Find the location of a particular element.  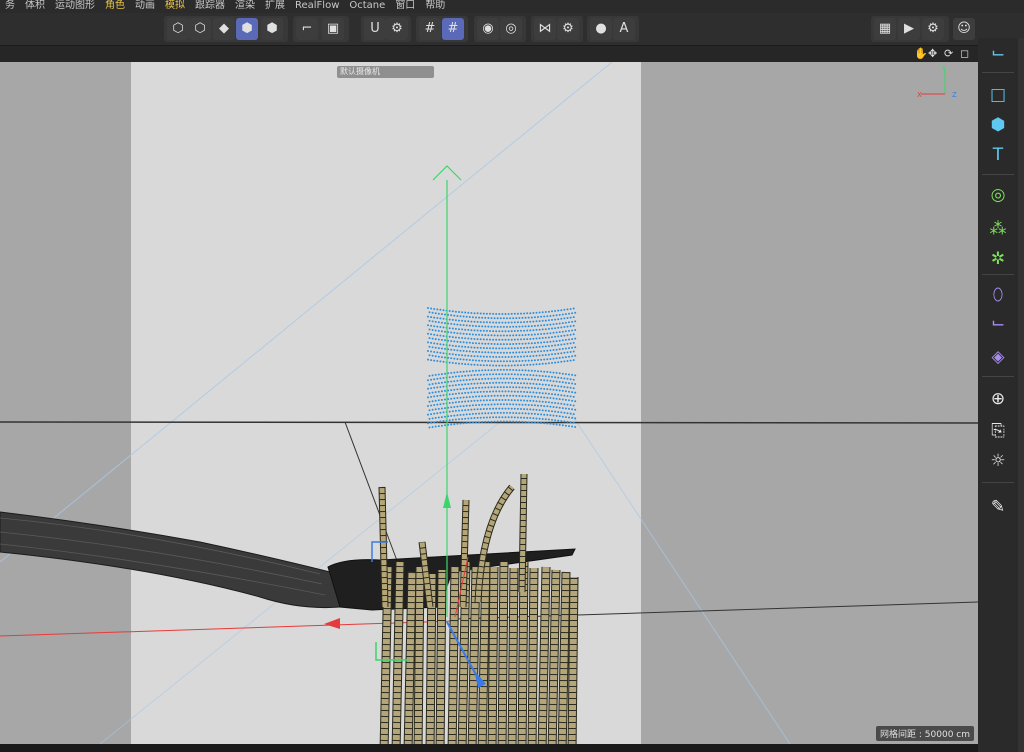

rotate-view-icon: ⟳ is located at coordinates (948, 53).